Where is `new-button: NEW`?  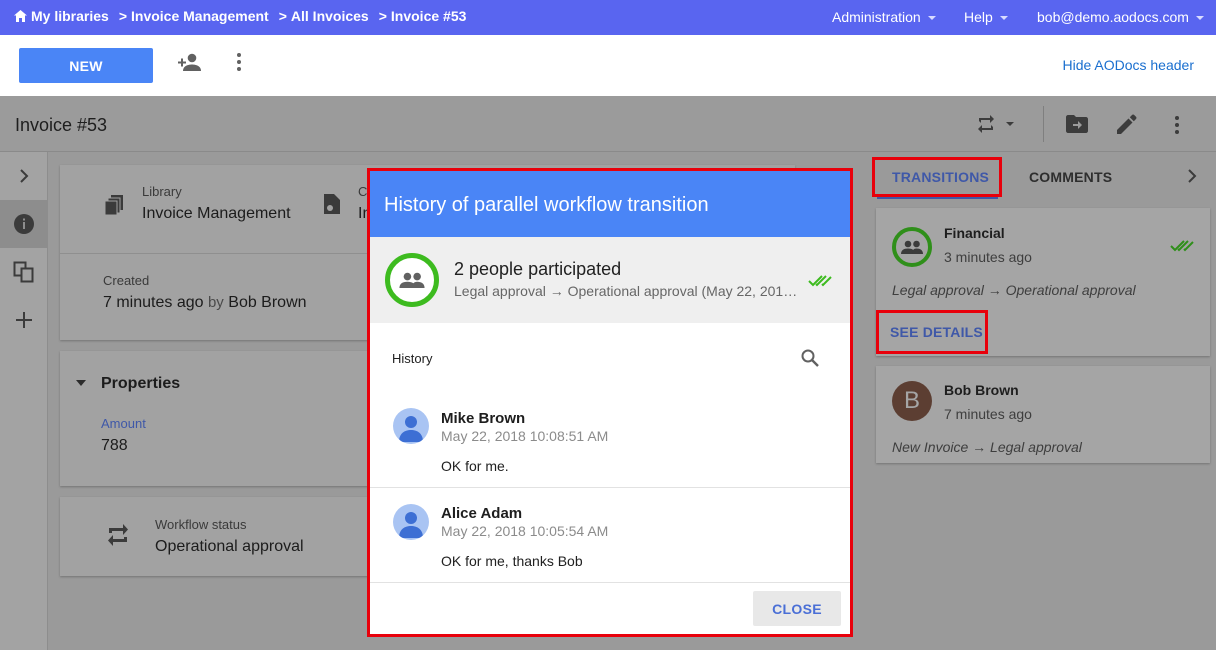
new-button: NEW is located at coordinates (86, 65).